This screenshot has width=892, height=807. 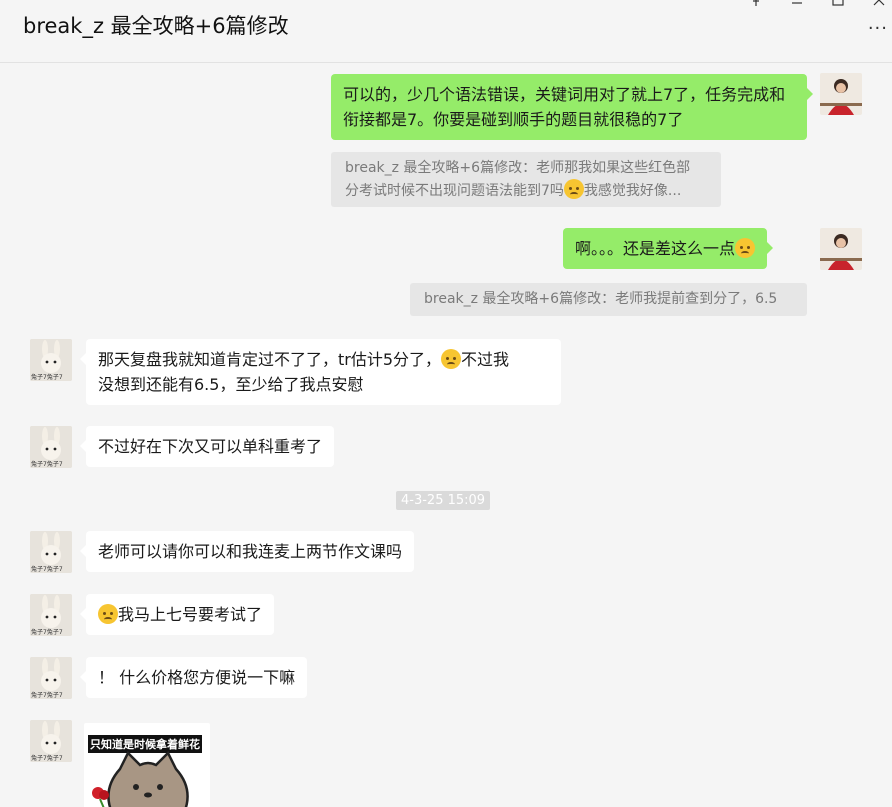 I want to click on quoted-reply: break_z 最全攻略+6篇修改：老师我提前查到分了，6.5, so click(x=608, y=299).